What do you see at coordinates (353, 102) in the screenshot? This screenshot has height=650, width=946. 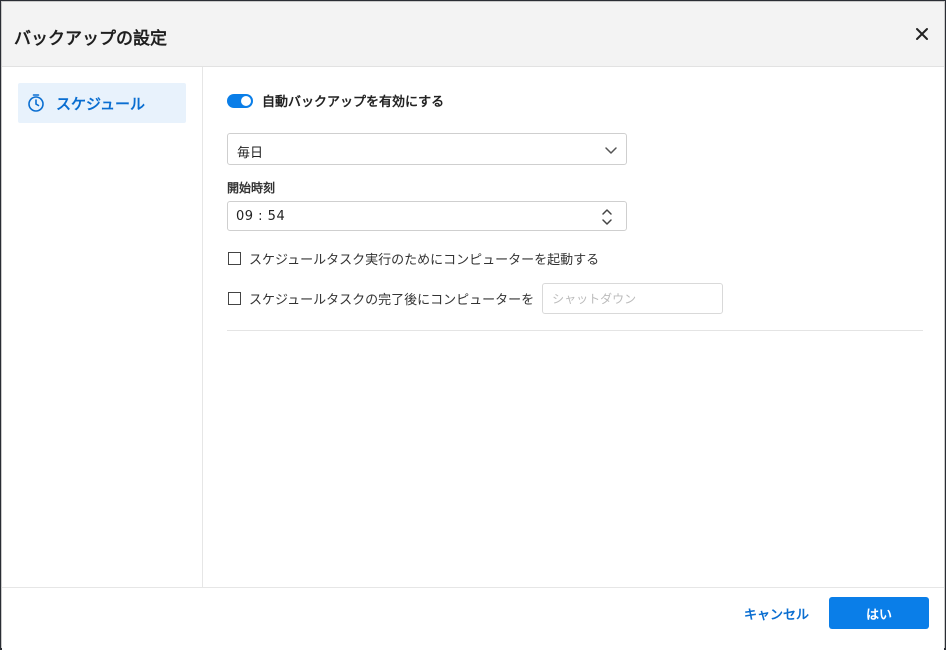 I see `auto-backup-label: 自動バックアップを有効にする` at bounding box center [353, 102].